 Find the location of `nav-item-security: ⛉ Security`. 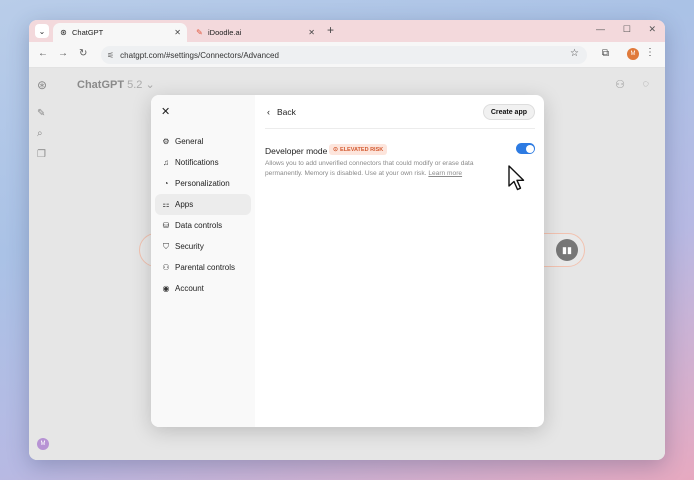

nav-item-security: ⛉ Security is located at coordinates (203, 246).